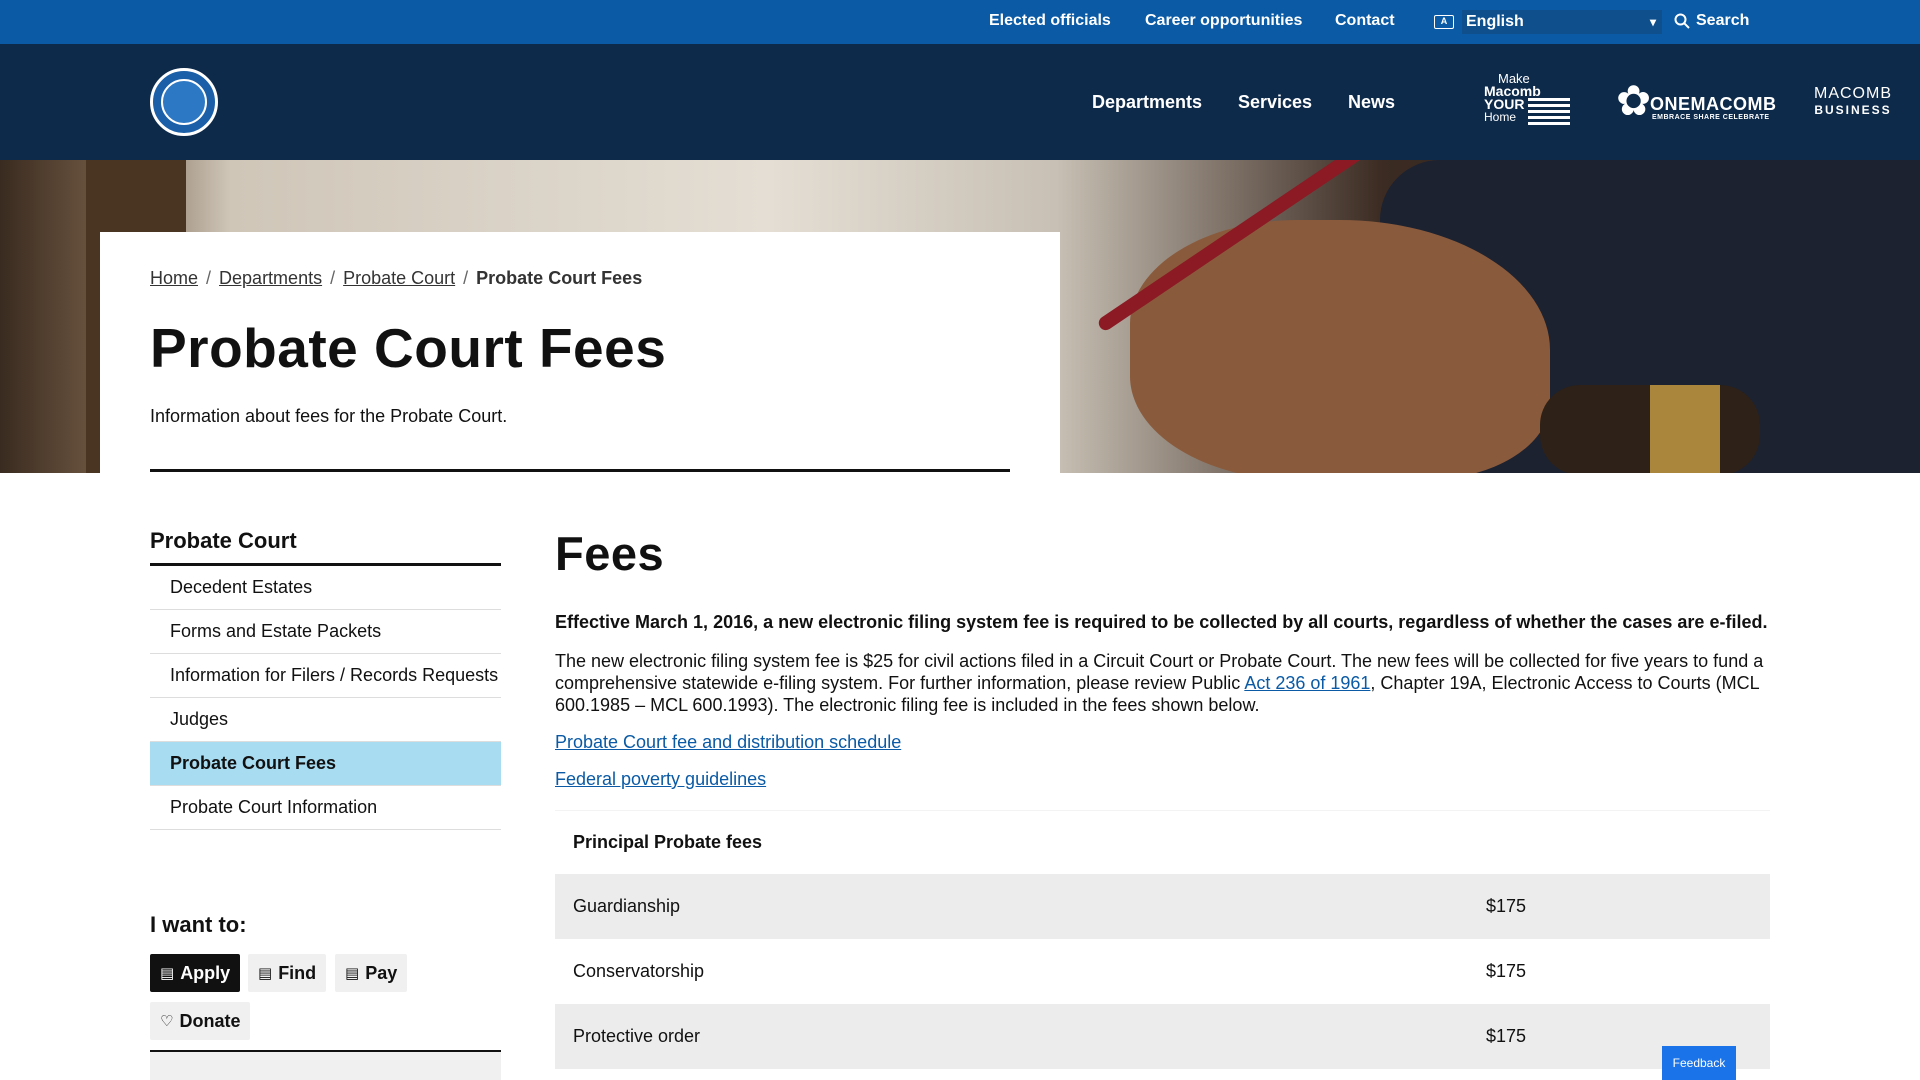 The height and width of the screenshot is (1080, 1920). I want to click on find-button: ▤ Find, so click(287, 973).